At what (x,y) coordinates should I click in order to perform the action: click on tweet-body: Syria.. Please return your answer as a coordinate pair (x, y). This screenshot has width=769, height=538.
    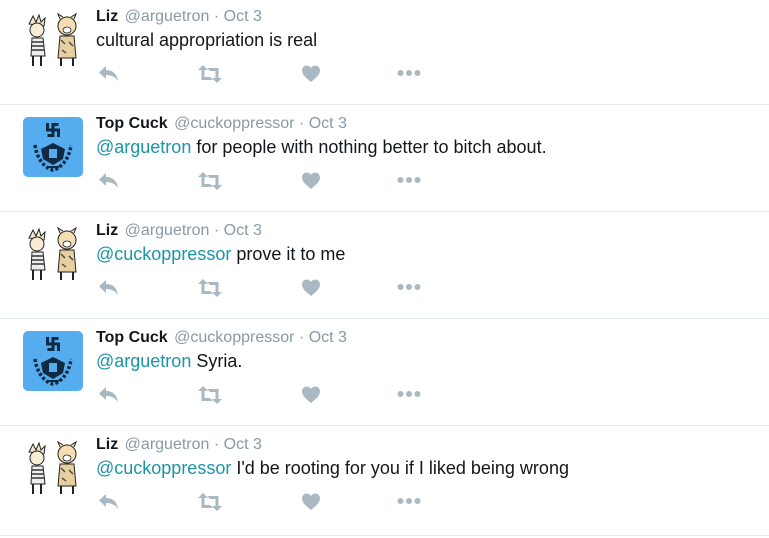
    Looking at the image, I should click on (217, 361).